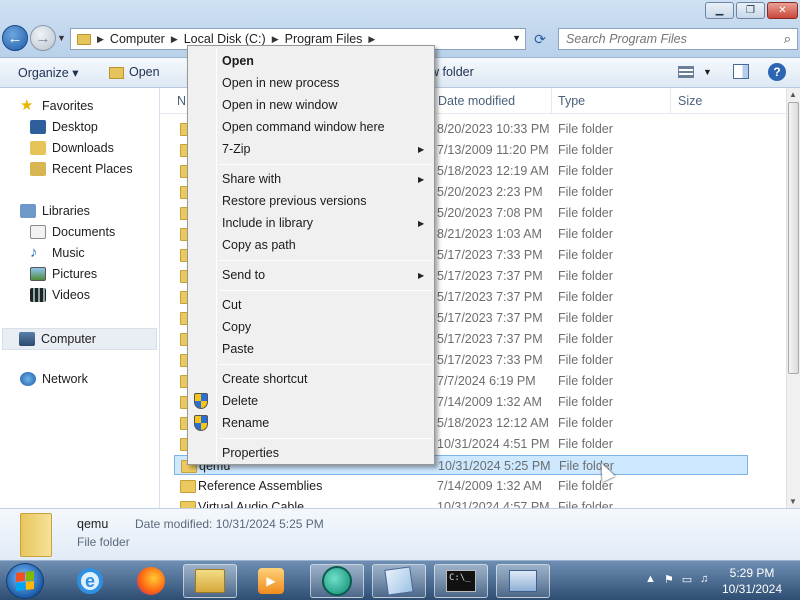  What do you see at coordinates (719, 10) in the screenshot?
I see `minimize-button: ▁` at bounding box center [719, 10].